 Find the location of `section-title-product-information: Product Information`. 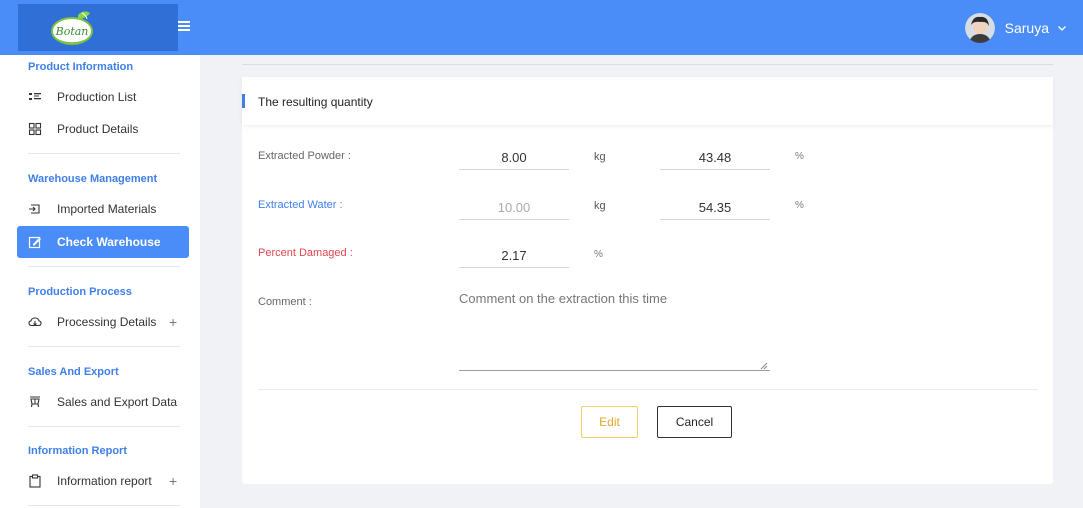

section-title-product-information: Product Information is located at coordinates (81, 67).